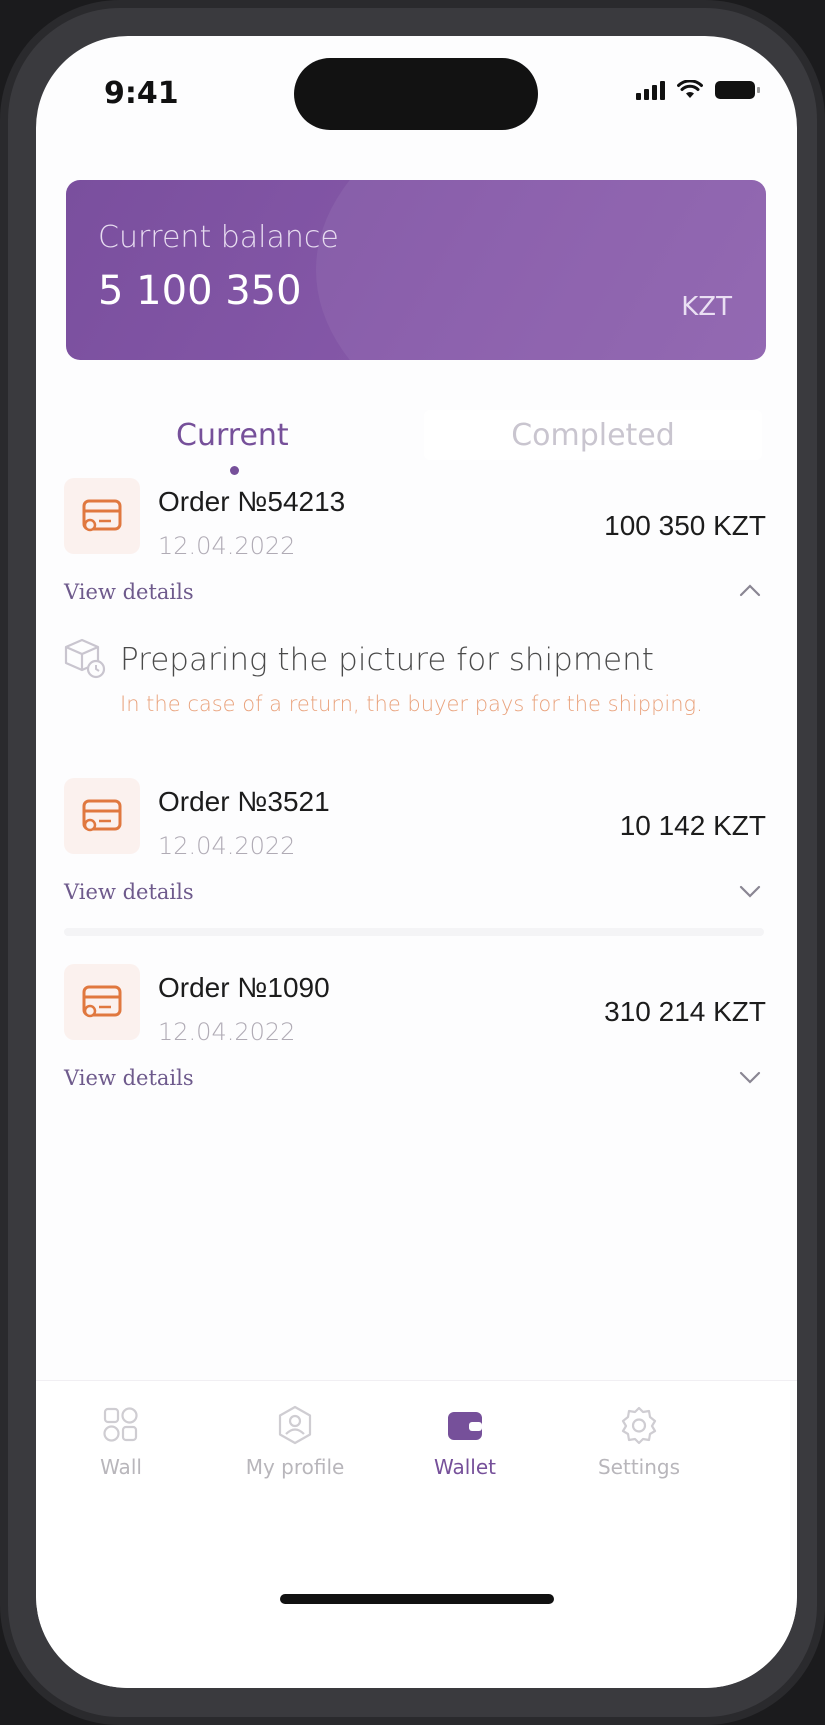 This screenshot has height=1725, width=825. What do you see at coordinates (464, 1467) in the screenshot?
I see `nav-label: Wallet` at bounding box center [464, 1467].